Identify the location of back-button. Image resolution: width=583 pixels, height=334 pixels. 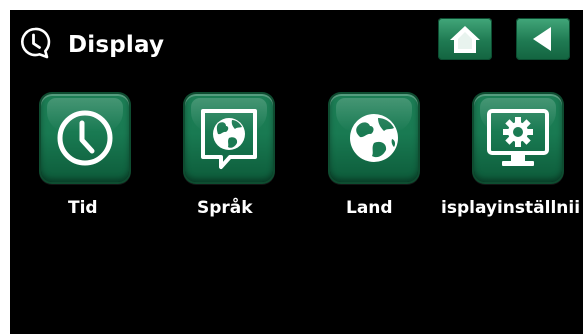
(543, 39).